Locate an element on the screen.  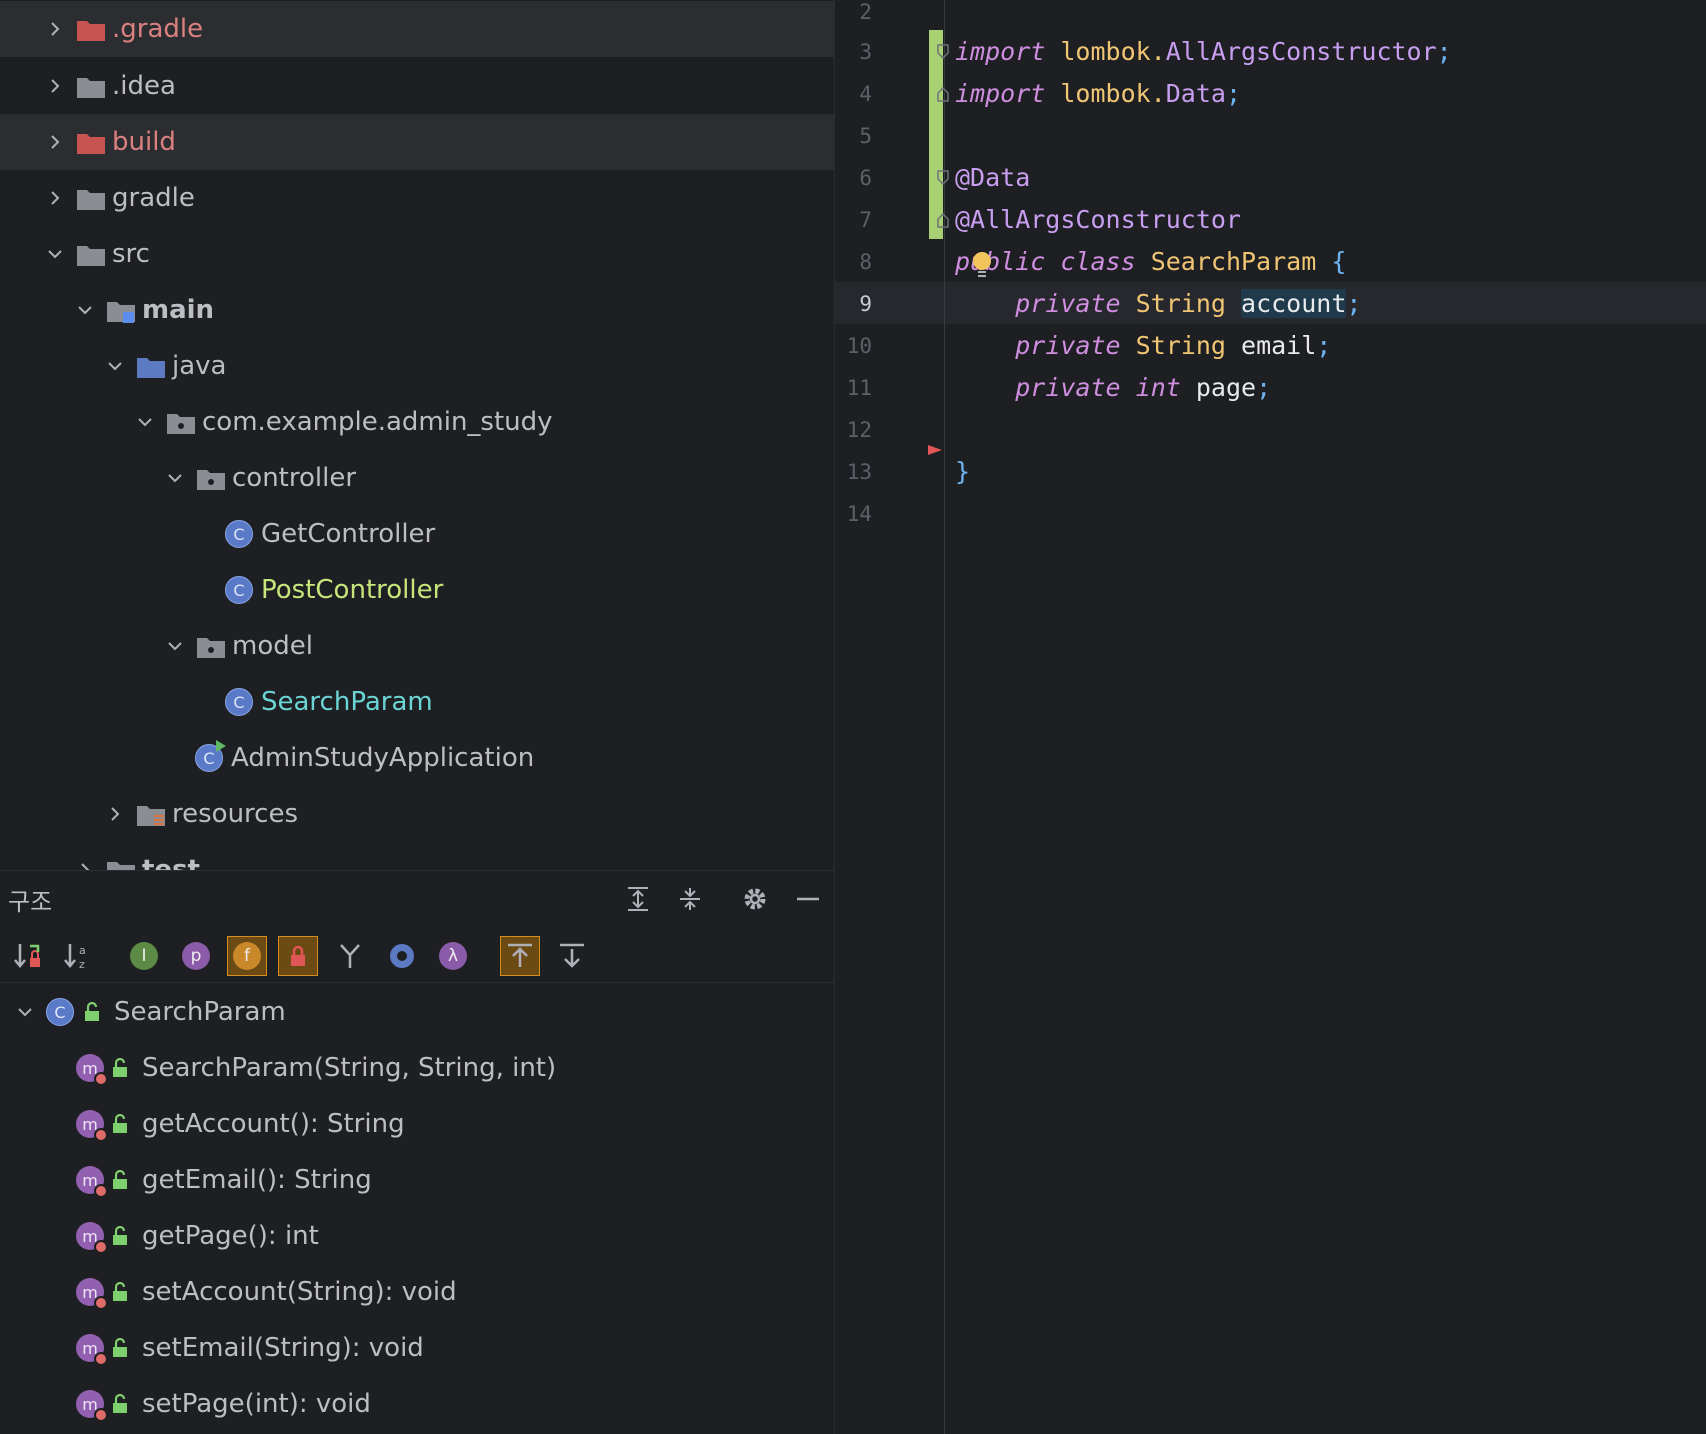
structure-member: m SearchParam(String, String, int) is located at coordinates (417, 1068).